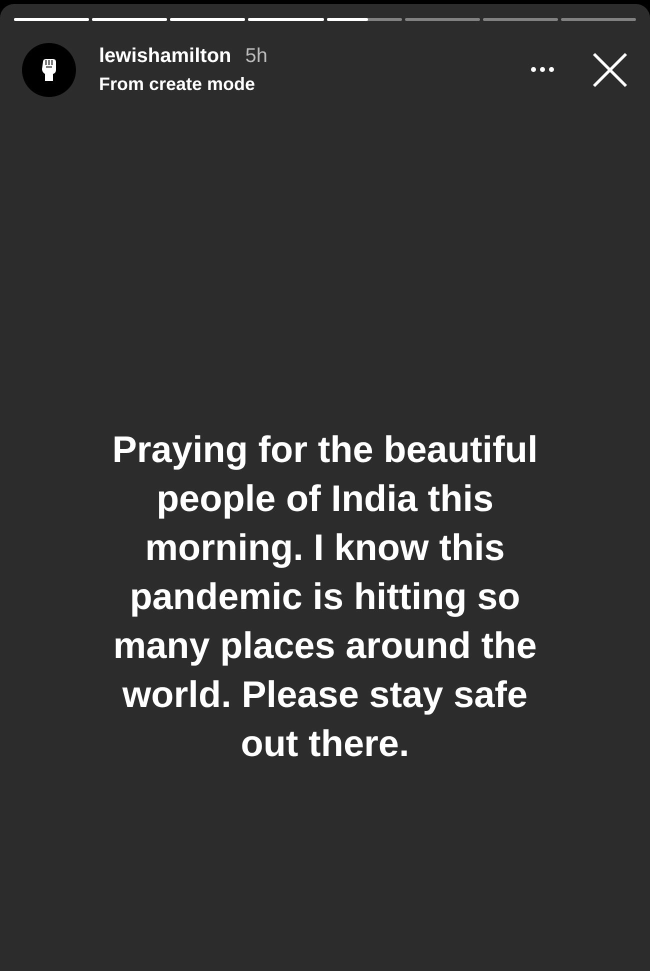 This screenshot has height=971, width=650. I want to click on fist-icon, so click(49, 70).